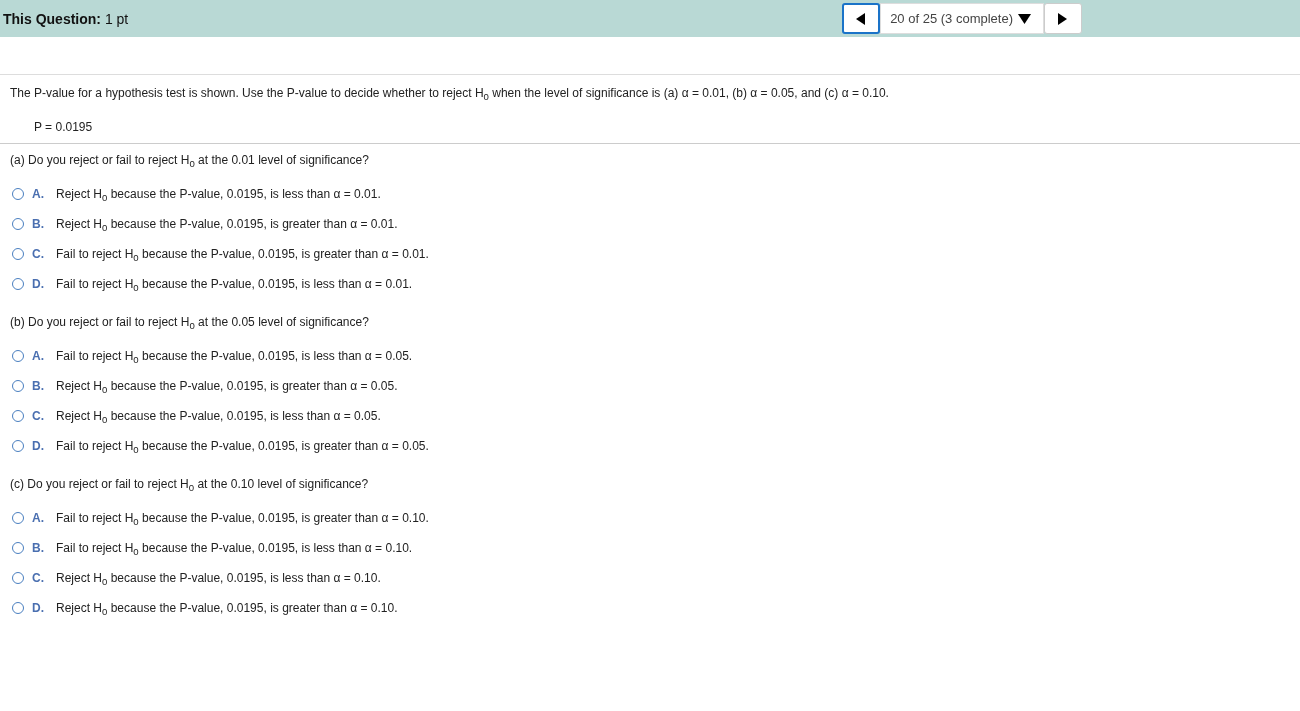 This screenshot has width=1300, height=711. Describe the element at coordinates (242, 254) in the screenshot. I see `option-text: Fail to reject H$_{0}$ because the P-value, 0.0195, is greater than α = 0.01.` at that location.